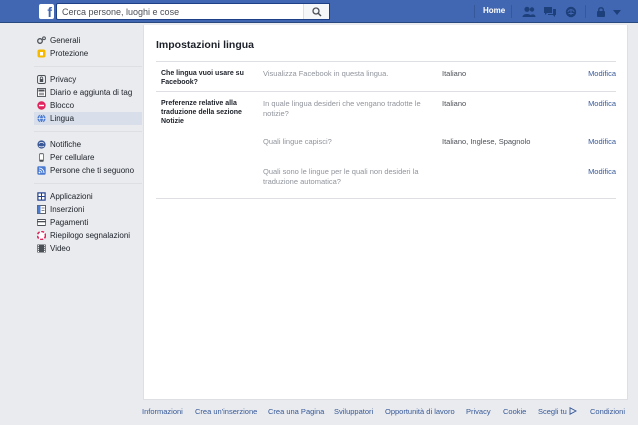 The height and width of the screenshot is (425, 638). Describe the element at coordinates (60, 248) in the screenshot. I see `sidebar-item-label: Video` at that location.